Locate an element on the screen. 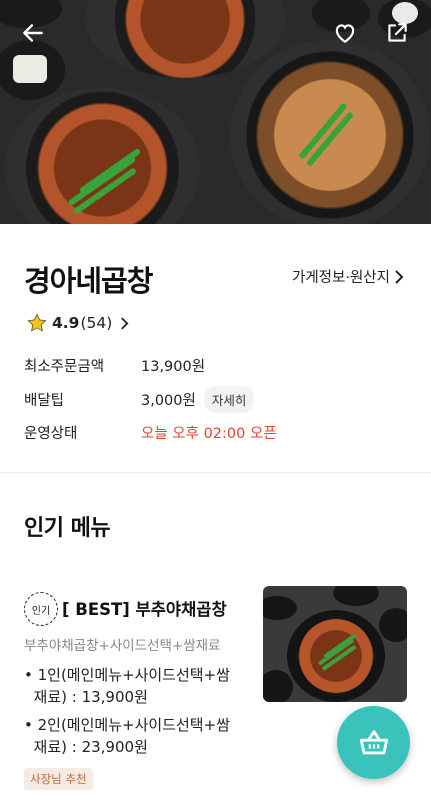 This screenshot has width=431, height=800. store-info-link: 가게정보·원산지 is located at coordinates (348, 276).